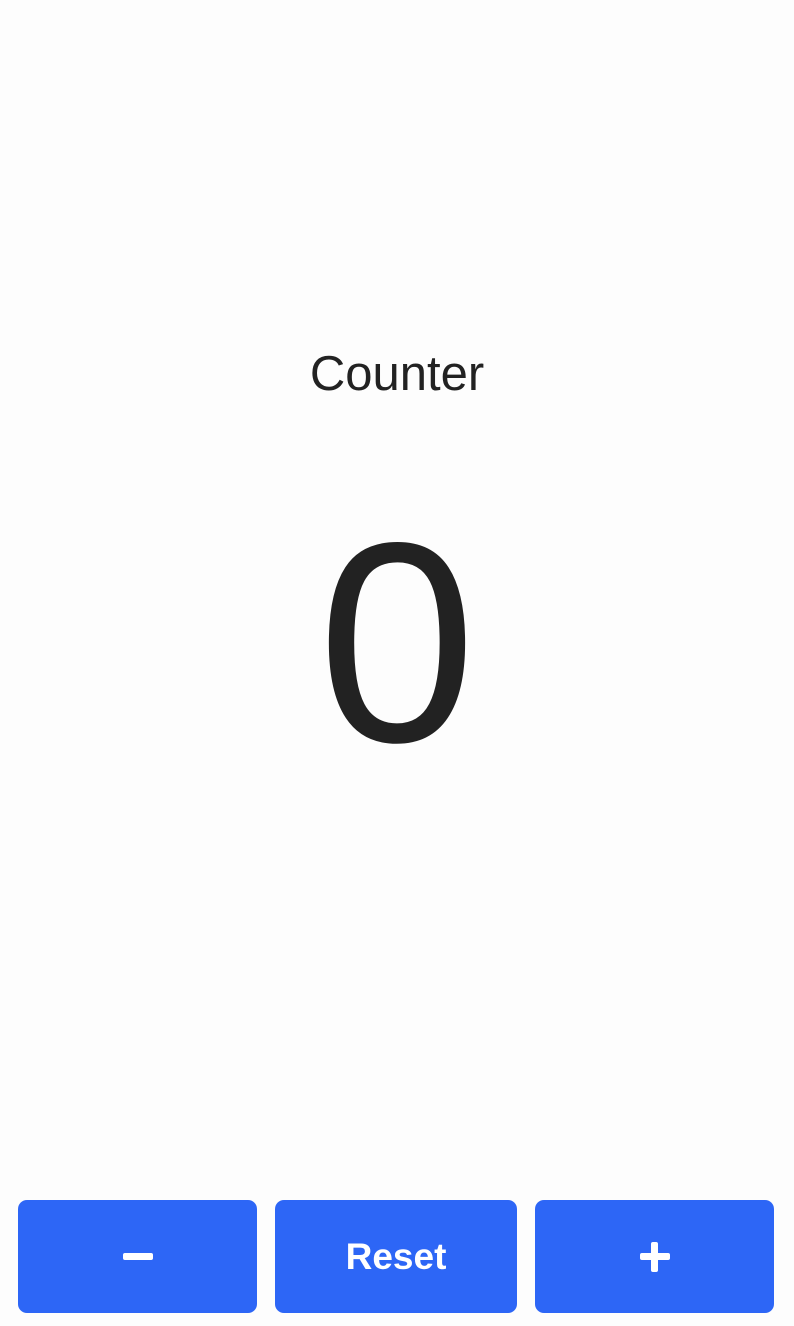 The width and height of the screenshot is (794, 1326). I want to click on counter-value: 0, so click(397, 643).